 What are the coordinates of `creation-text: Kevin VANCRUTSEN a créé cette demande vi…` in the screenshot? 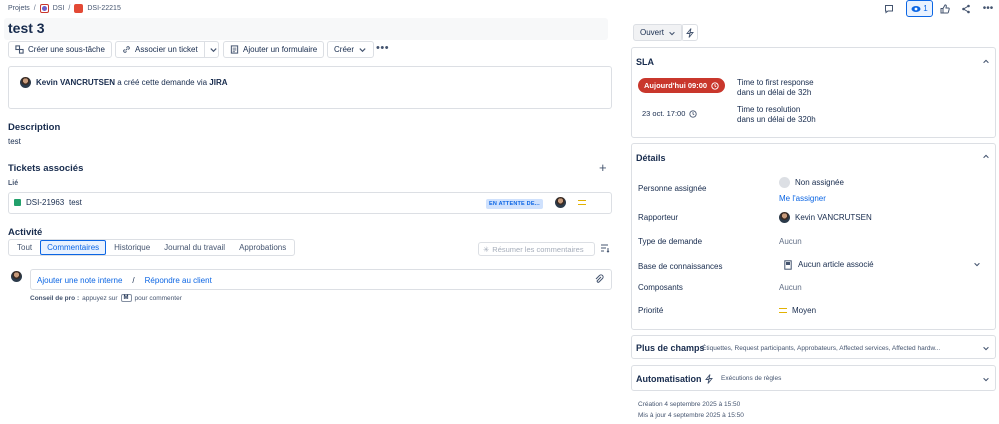 It's located at (132, 82).